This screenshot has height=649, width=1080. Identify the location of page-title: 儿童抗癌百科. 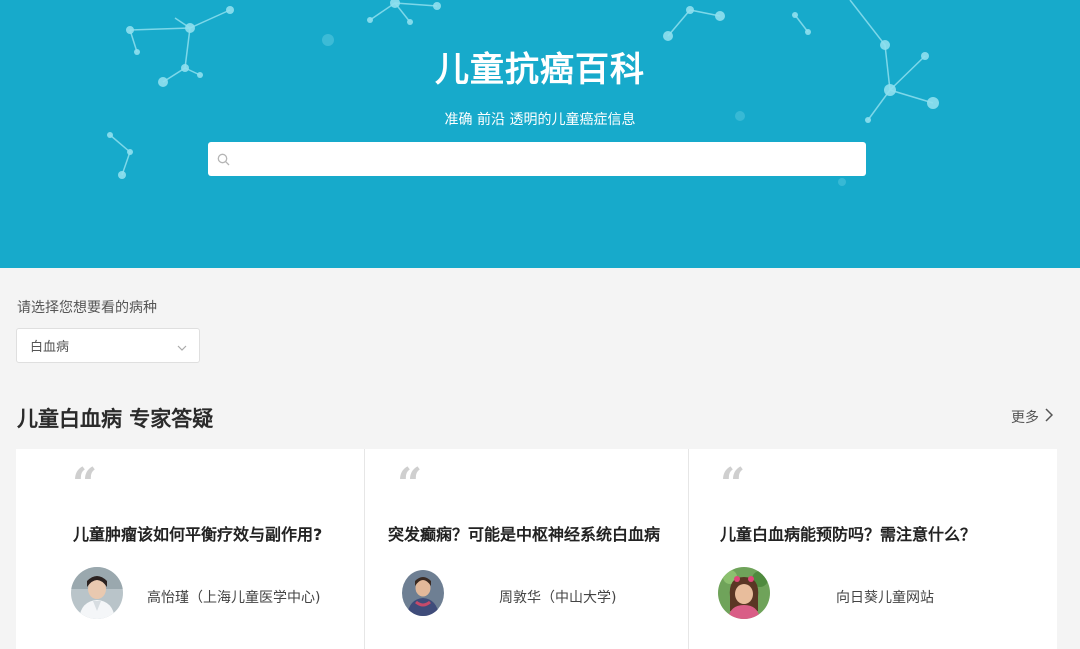
(540, 70).